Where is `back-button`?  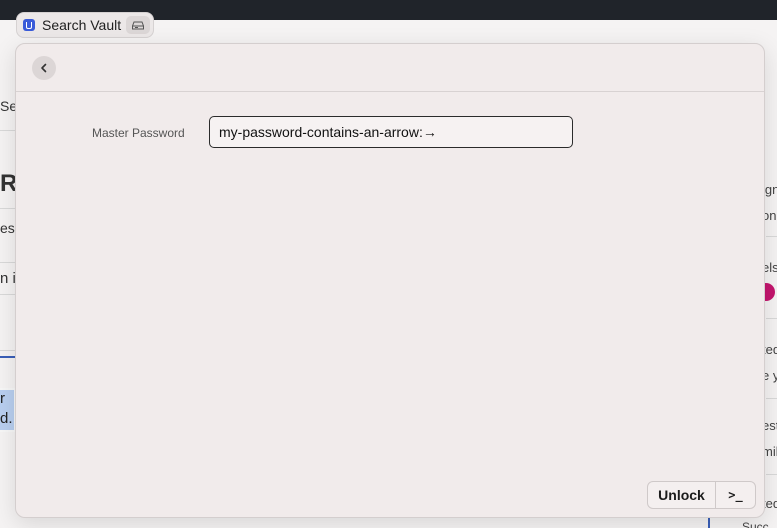
back-button is located at coordinates (44, 68).